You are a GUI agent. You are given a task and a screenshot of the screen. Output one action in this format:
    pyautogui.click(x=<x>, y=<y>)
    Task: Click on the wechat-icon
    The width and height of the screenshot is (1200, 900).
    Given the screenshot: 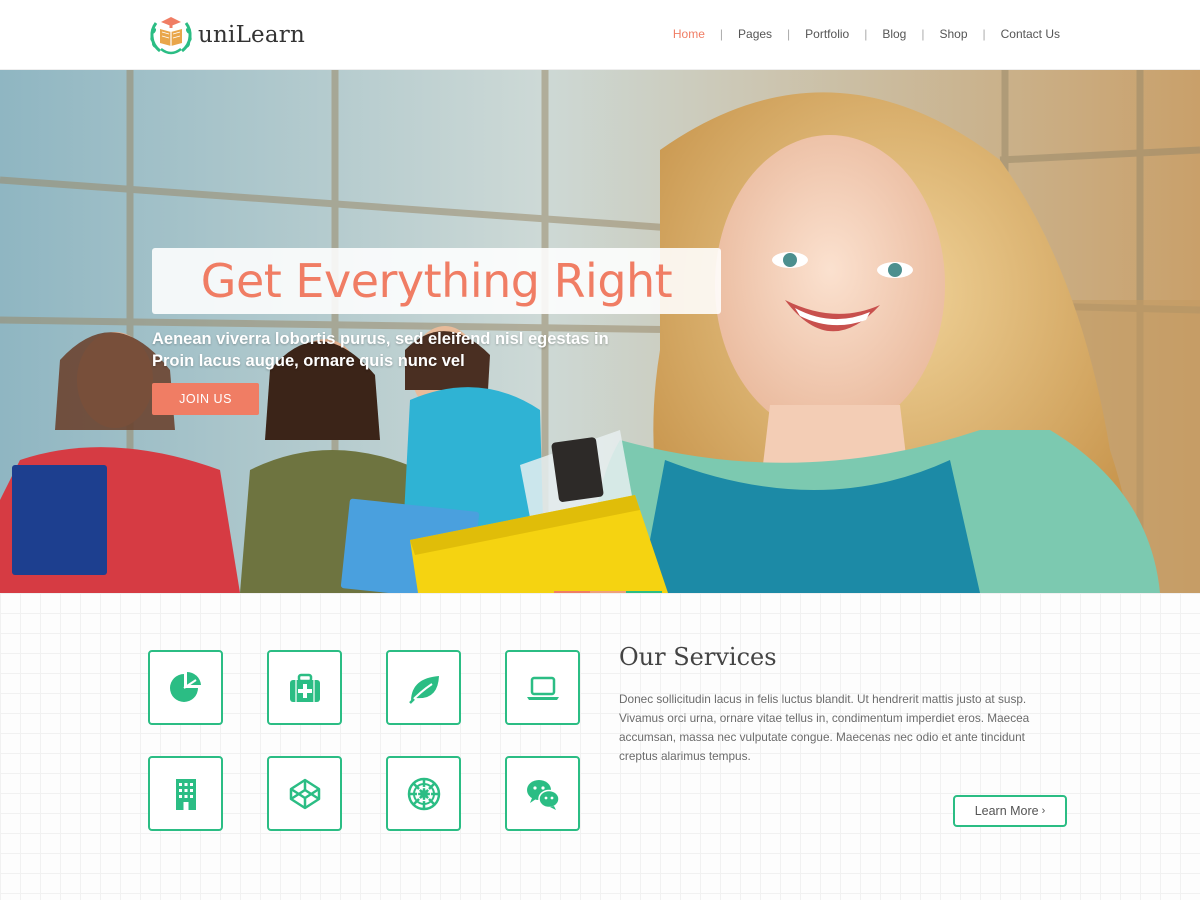 What is the action you would take?
    pyautogui.click(x=543, y=794)
    